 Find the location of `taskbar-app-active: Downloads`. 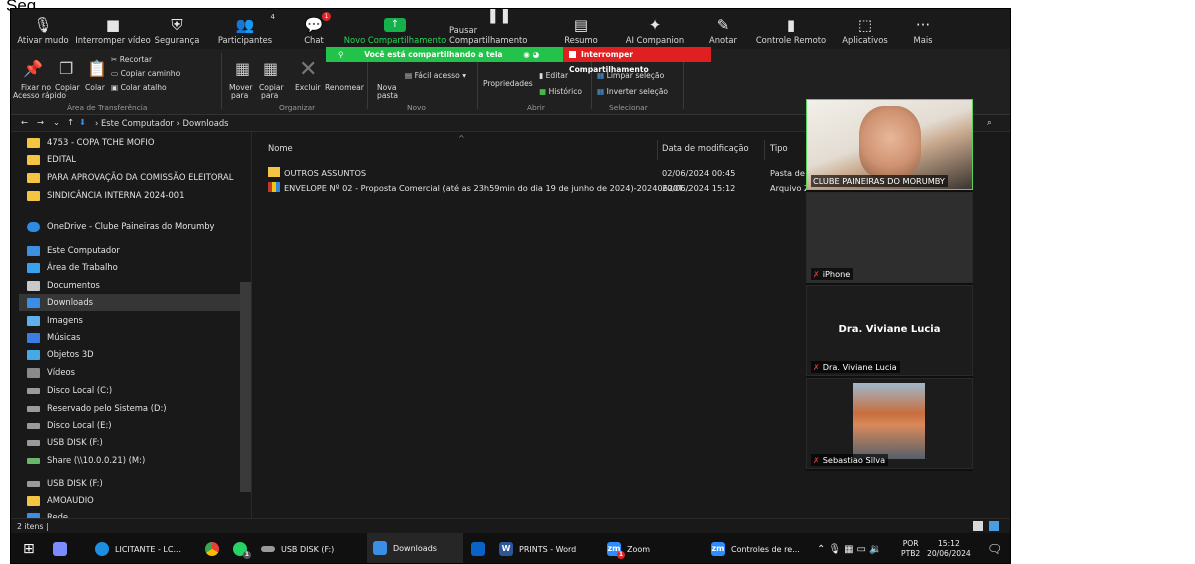

taskbar-app-active: Downloads is located at coordinates (415, 548).